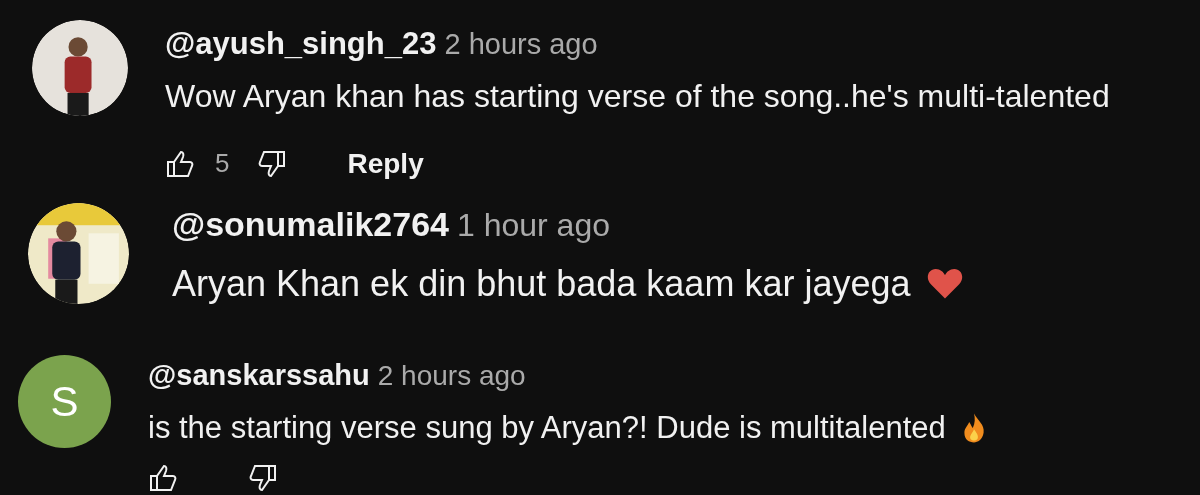  What do you see at coordinates (301, 44) in the screenshot?
I see `author-name: @ayush_singh_23` at bounding box center [301, 44].